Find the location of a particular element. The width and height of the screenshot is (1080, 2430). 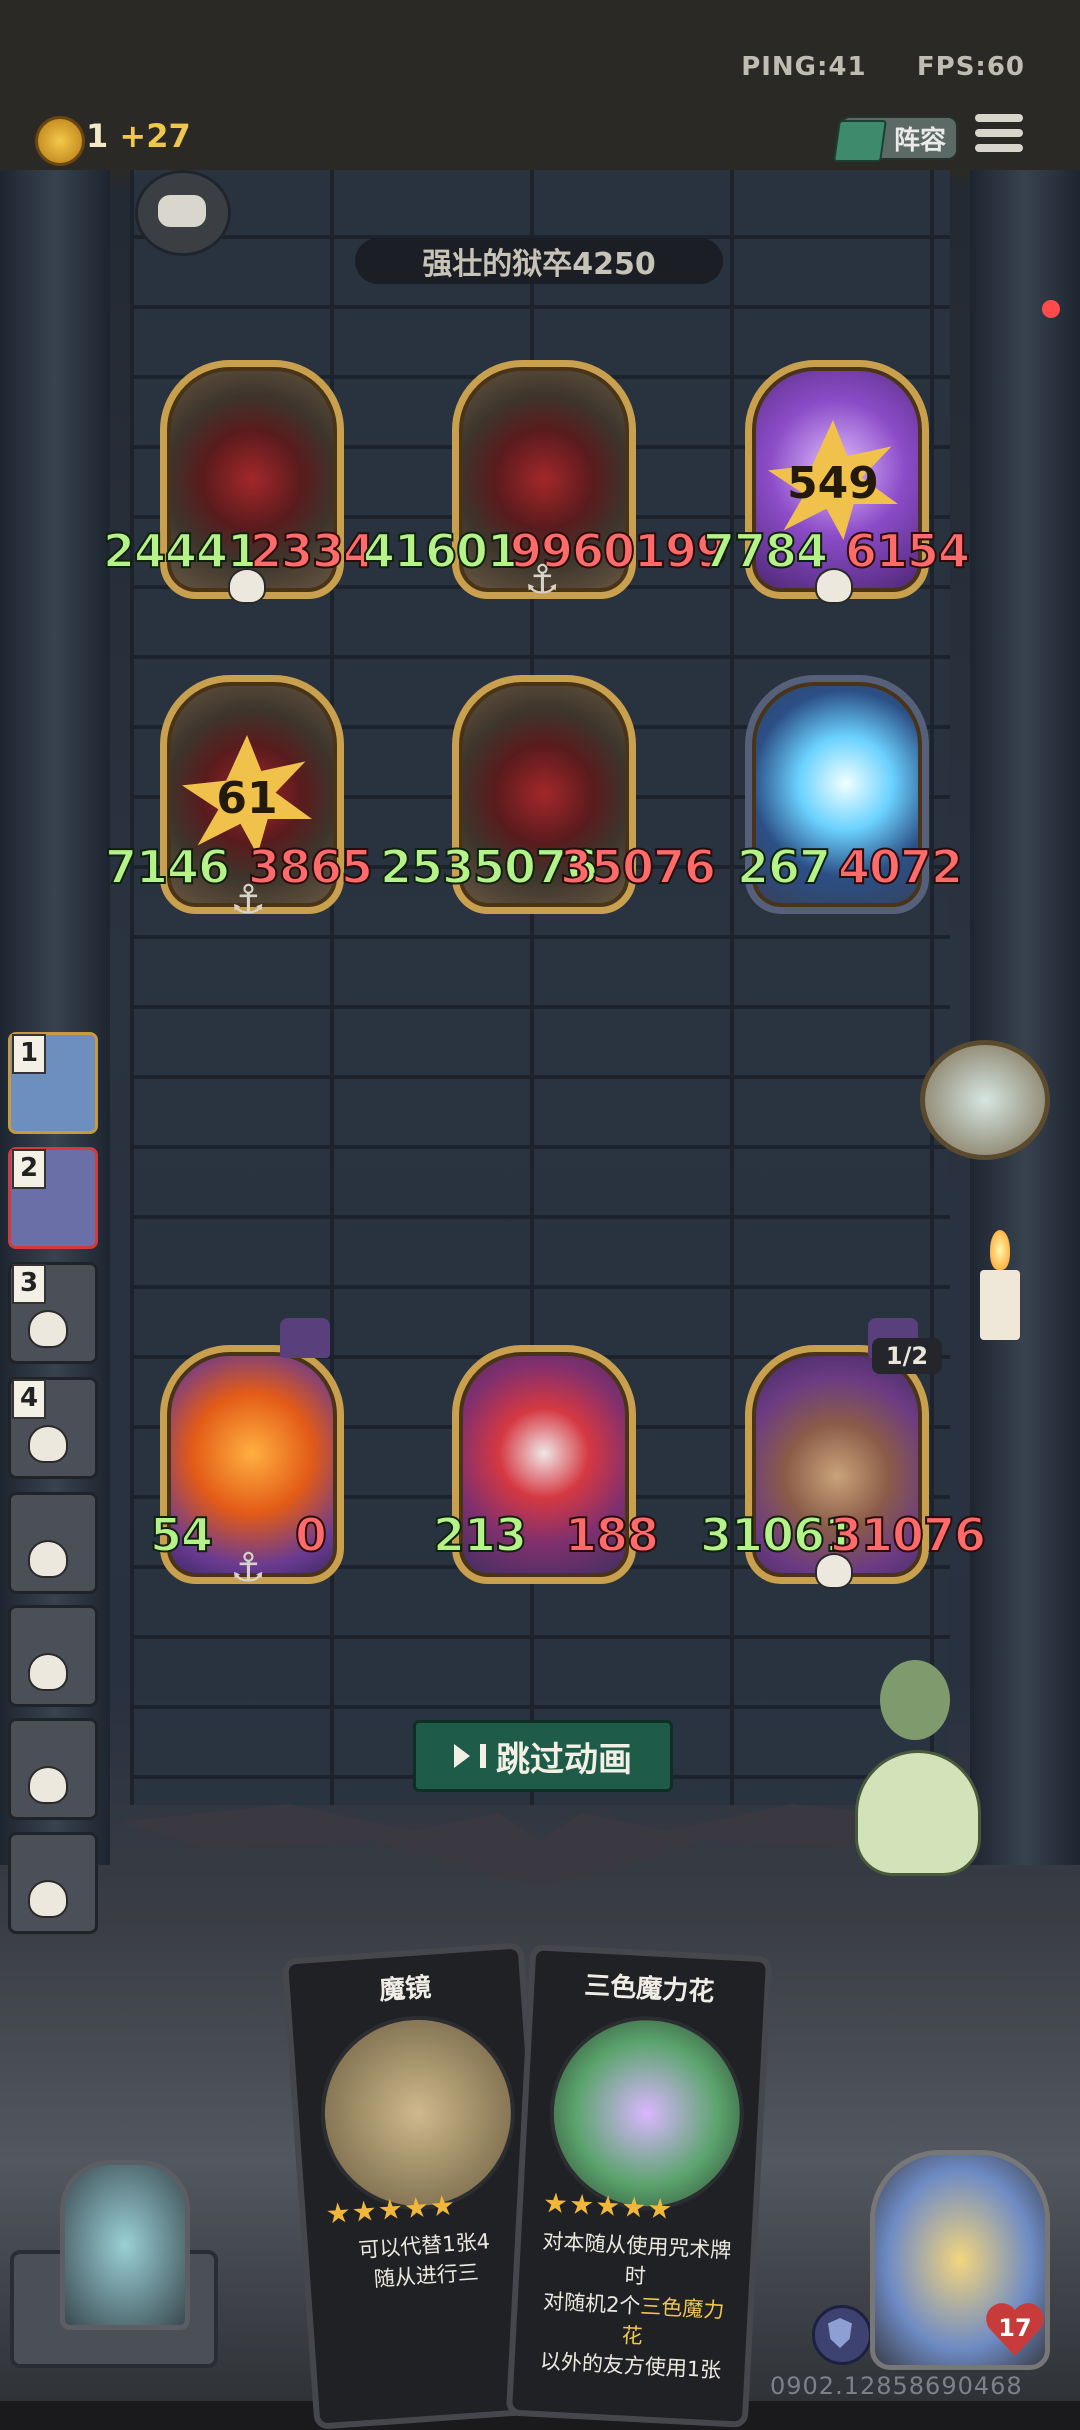

card-desc-line: 对本随从使用咒术牌时 is located at coordinates (636, 2259).